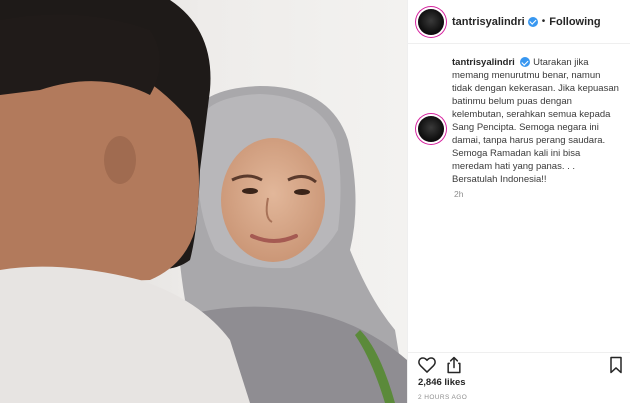 This screenshot has width=630, height=403. Describe the element at coordinates (616, 365) in the screenshot. I see `bookmark-icon` at that location.